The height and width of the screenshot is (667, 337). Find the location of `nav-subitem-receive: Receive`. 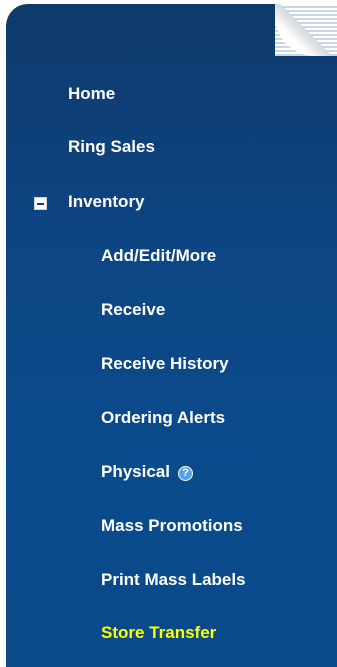

nav-subitem-receive: Receive is located at coordinates (133, 310).